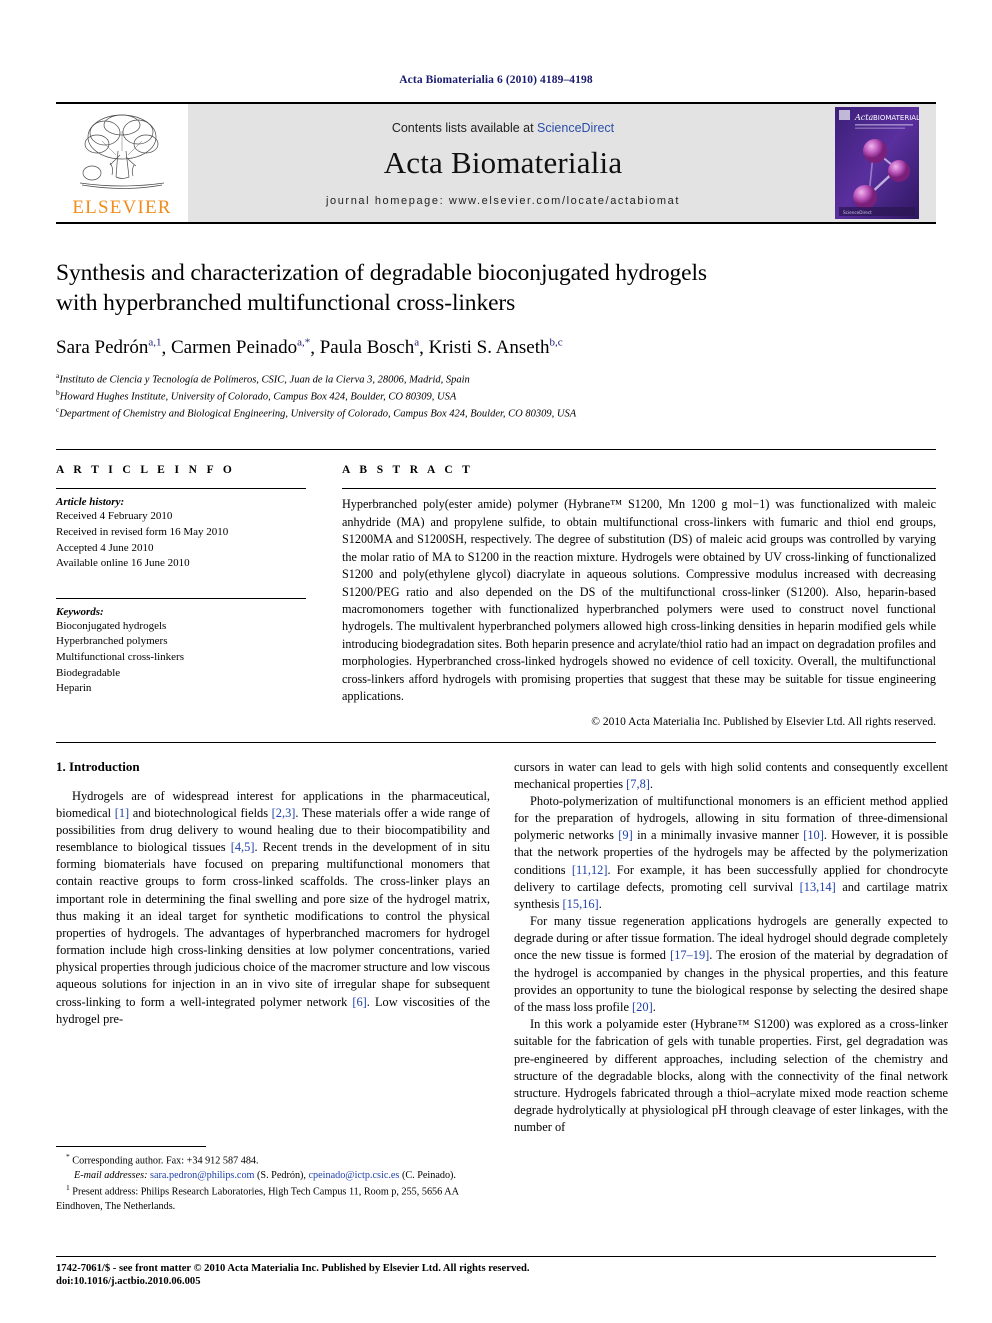 The image size is (992, 1323). I want to click on email-label: E-mail addresses:, so click(111, 1175).